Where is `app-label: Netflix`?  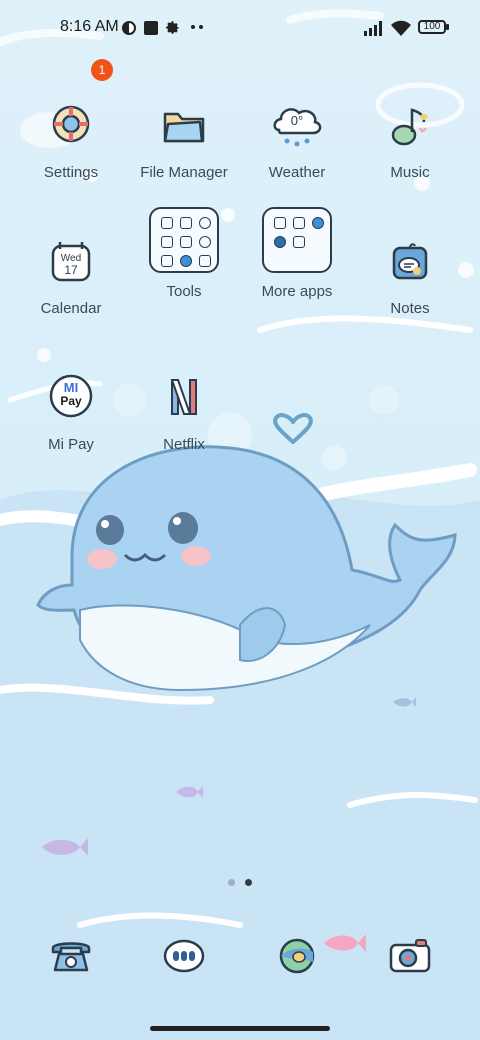
app-label: Netflix is located at coordinates (184, 444).